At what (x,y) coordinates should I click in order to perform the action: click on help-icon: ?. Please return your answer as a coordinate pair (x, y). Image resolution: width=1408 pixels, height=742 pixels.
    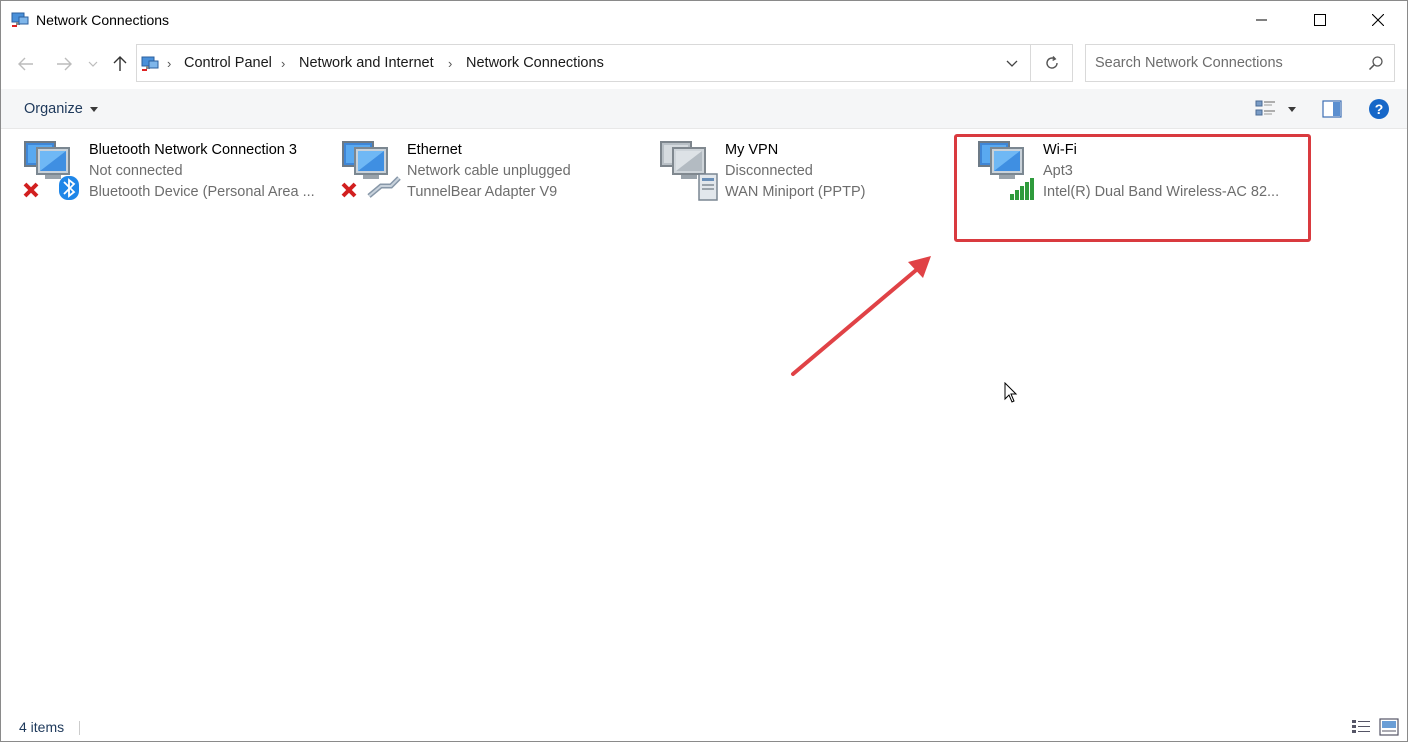
    Looking at the image, I should click on (1379, 109).